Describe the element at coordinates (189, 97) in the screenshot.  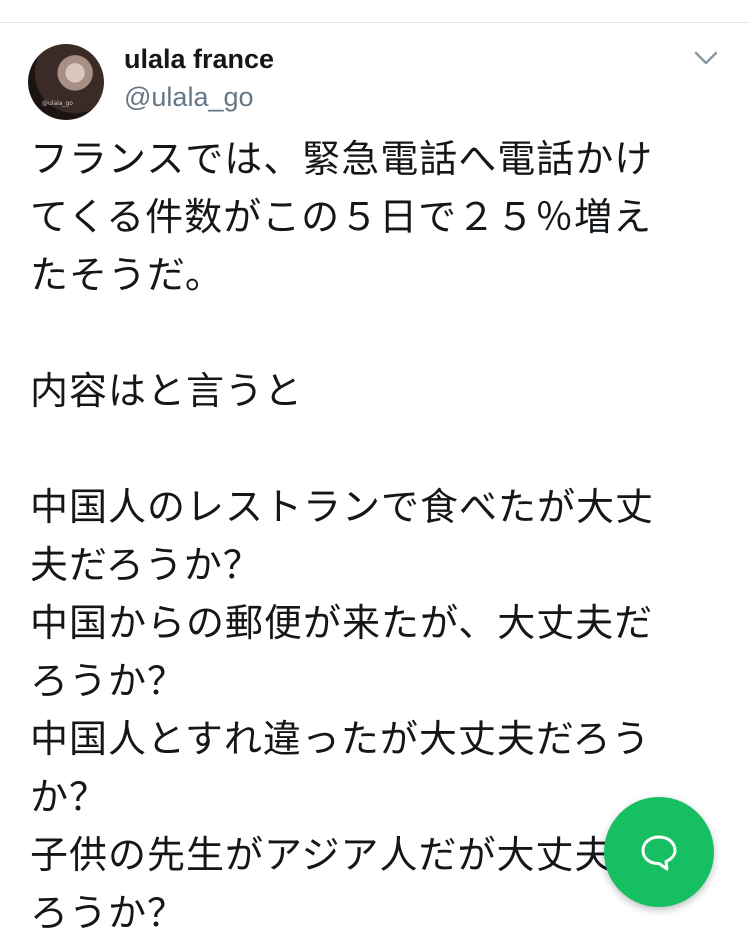
I see `user-handle: @ulala_go` at that location.